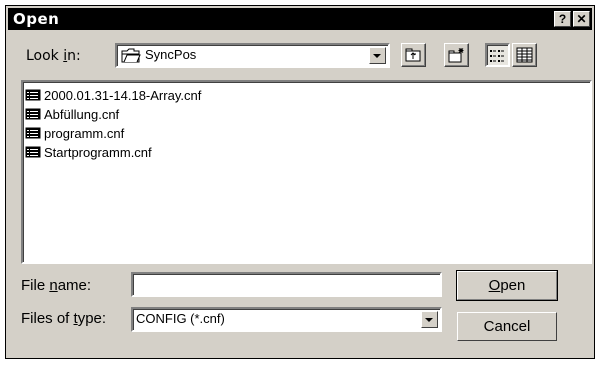 The image size is (603, 365). Describe the element at coordinates (494, 285) in the screenshot. I see `open-button-accel: O` at that location.